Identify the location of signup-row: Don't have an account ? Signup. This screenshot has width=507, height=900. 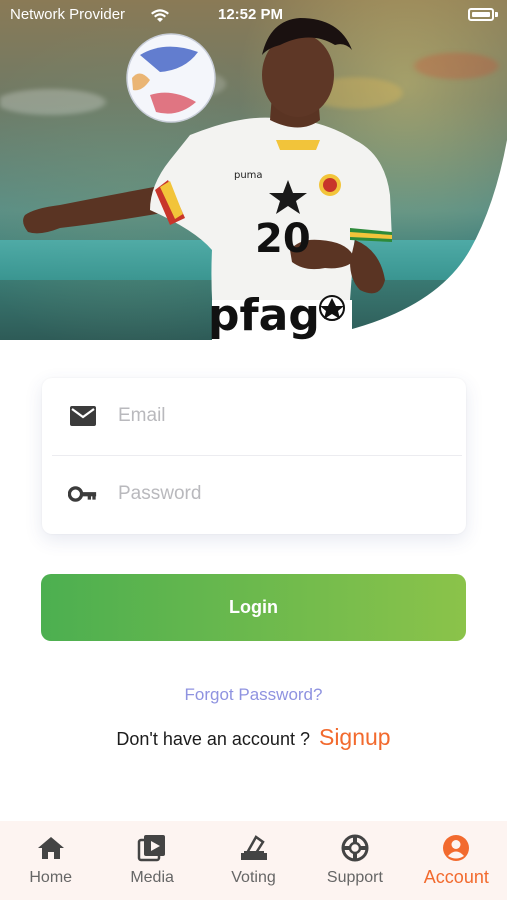
(253, 737).